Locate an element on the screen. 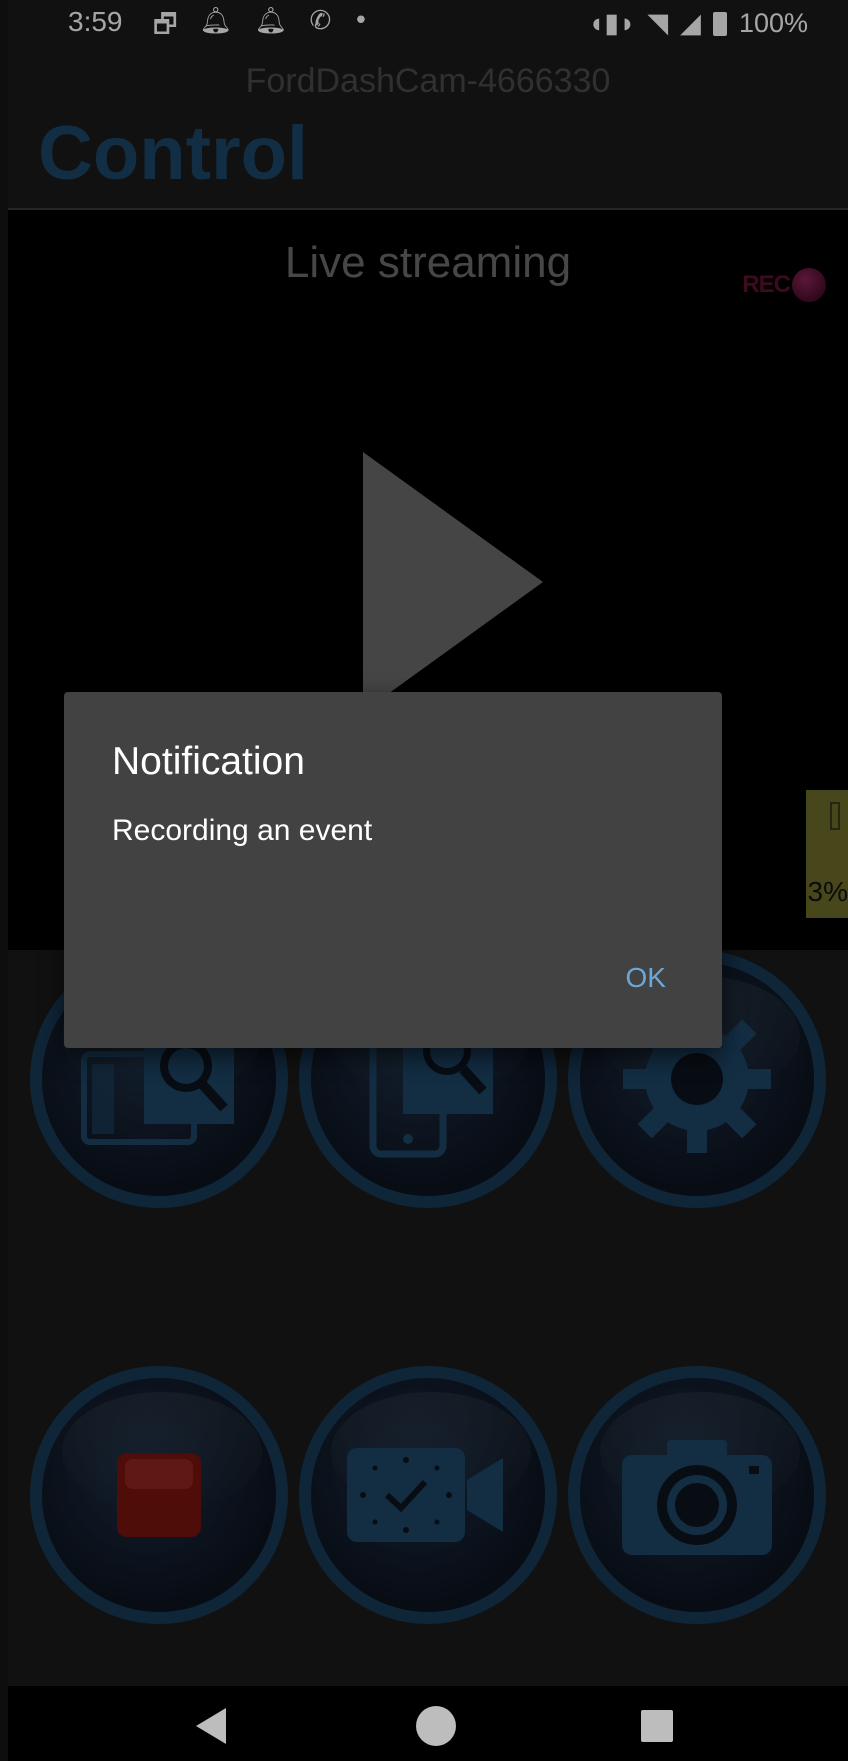 The image size is (848, 1761). video-clock-icon is located at coordinates (425, 1495).